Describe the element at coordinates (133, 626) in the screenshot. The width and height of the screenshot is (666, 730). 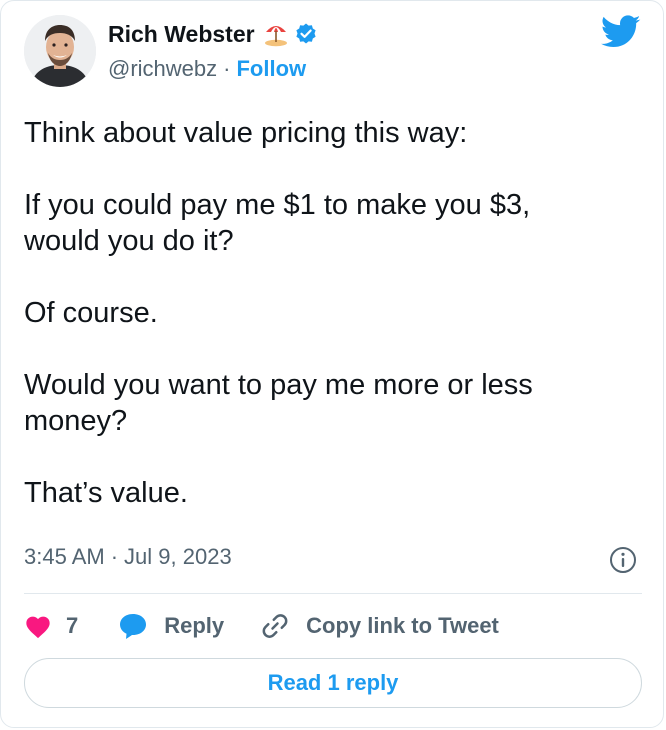
I see `speech-bubble-icon` at that location.